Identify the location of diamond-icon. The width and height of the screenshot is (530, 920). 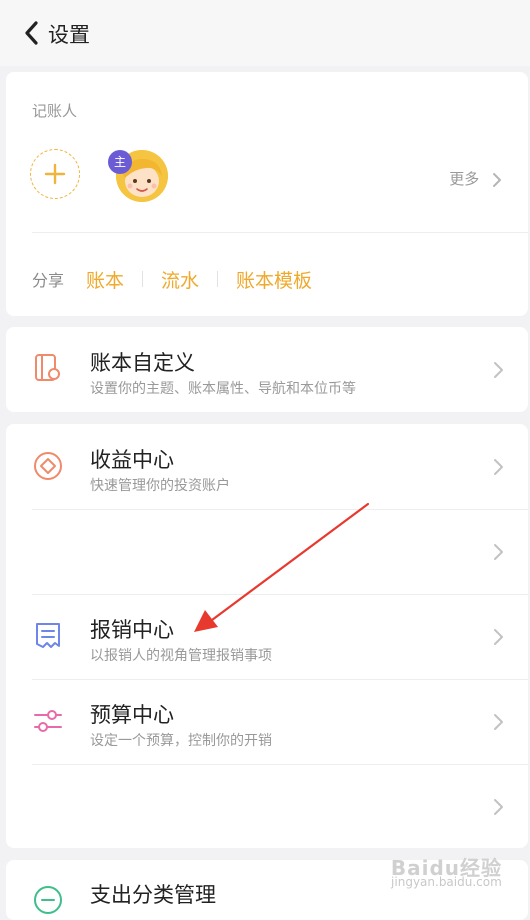
(48, 466).